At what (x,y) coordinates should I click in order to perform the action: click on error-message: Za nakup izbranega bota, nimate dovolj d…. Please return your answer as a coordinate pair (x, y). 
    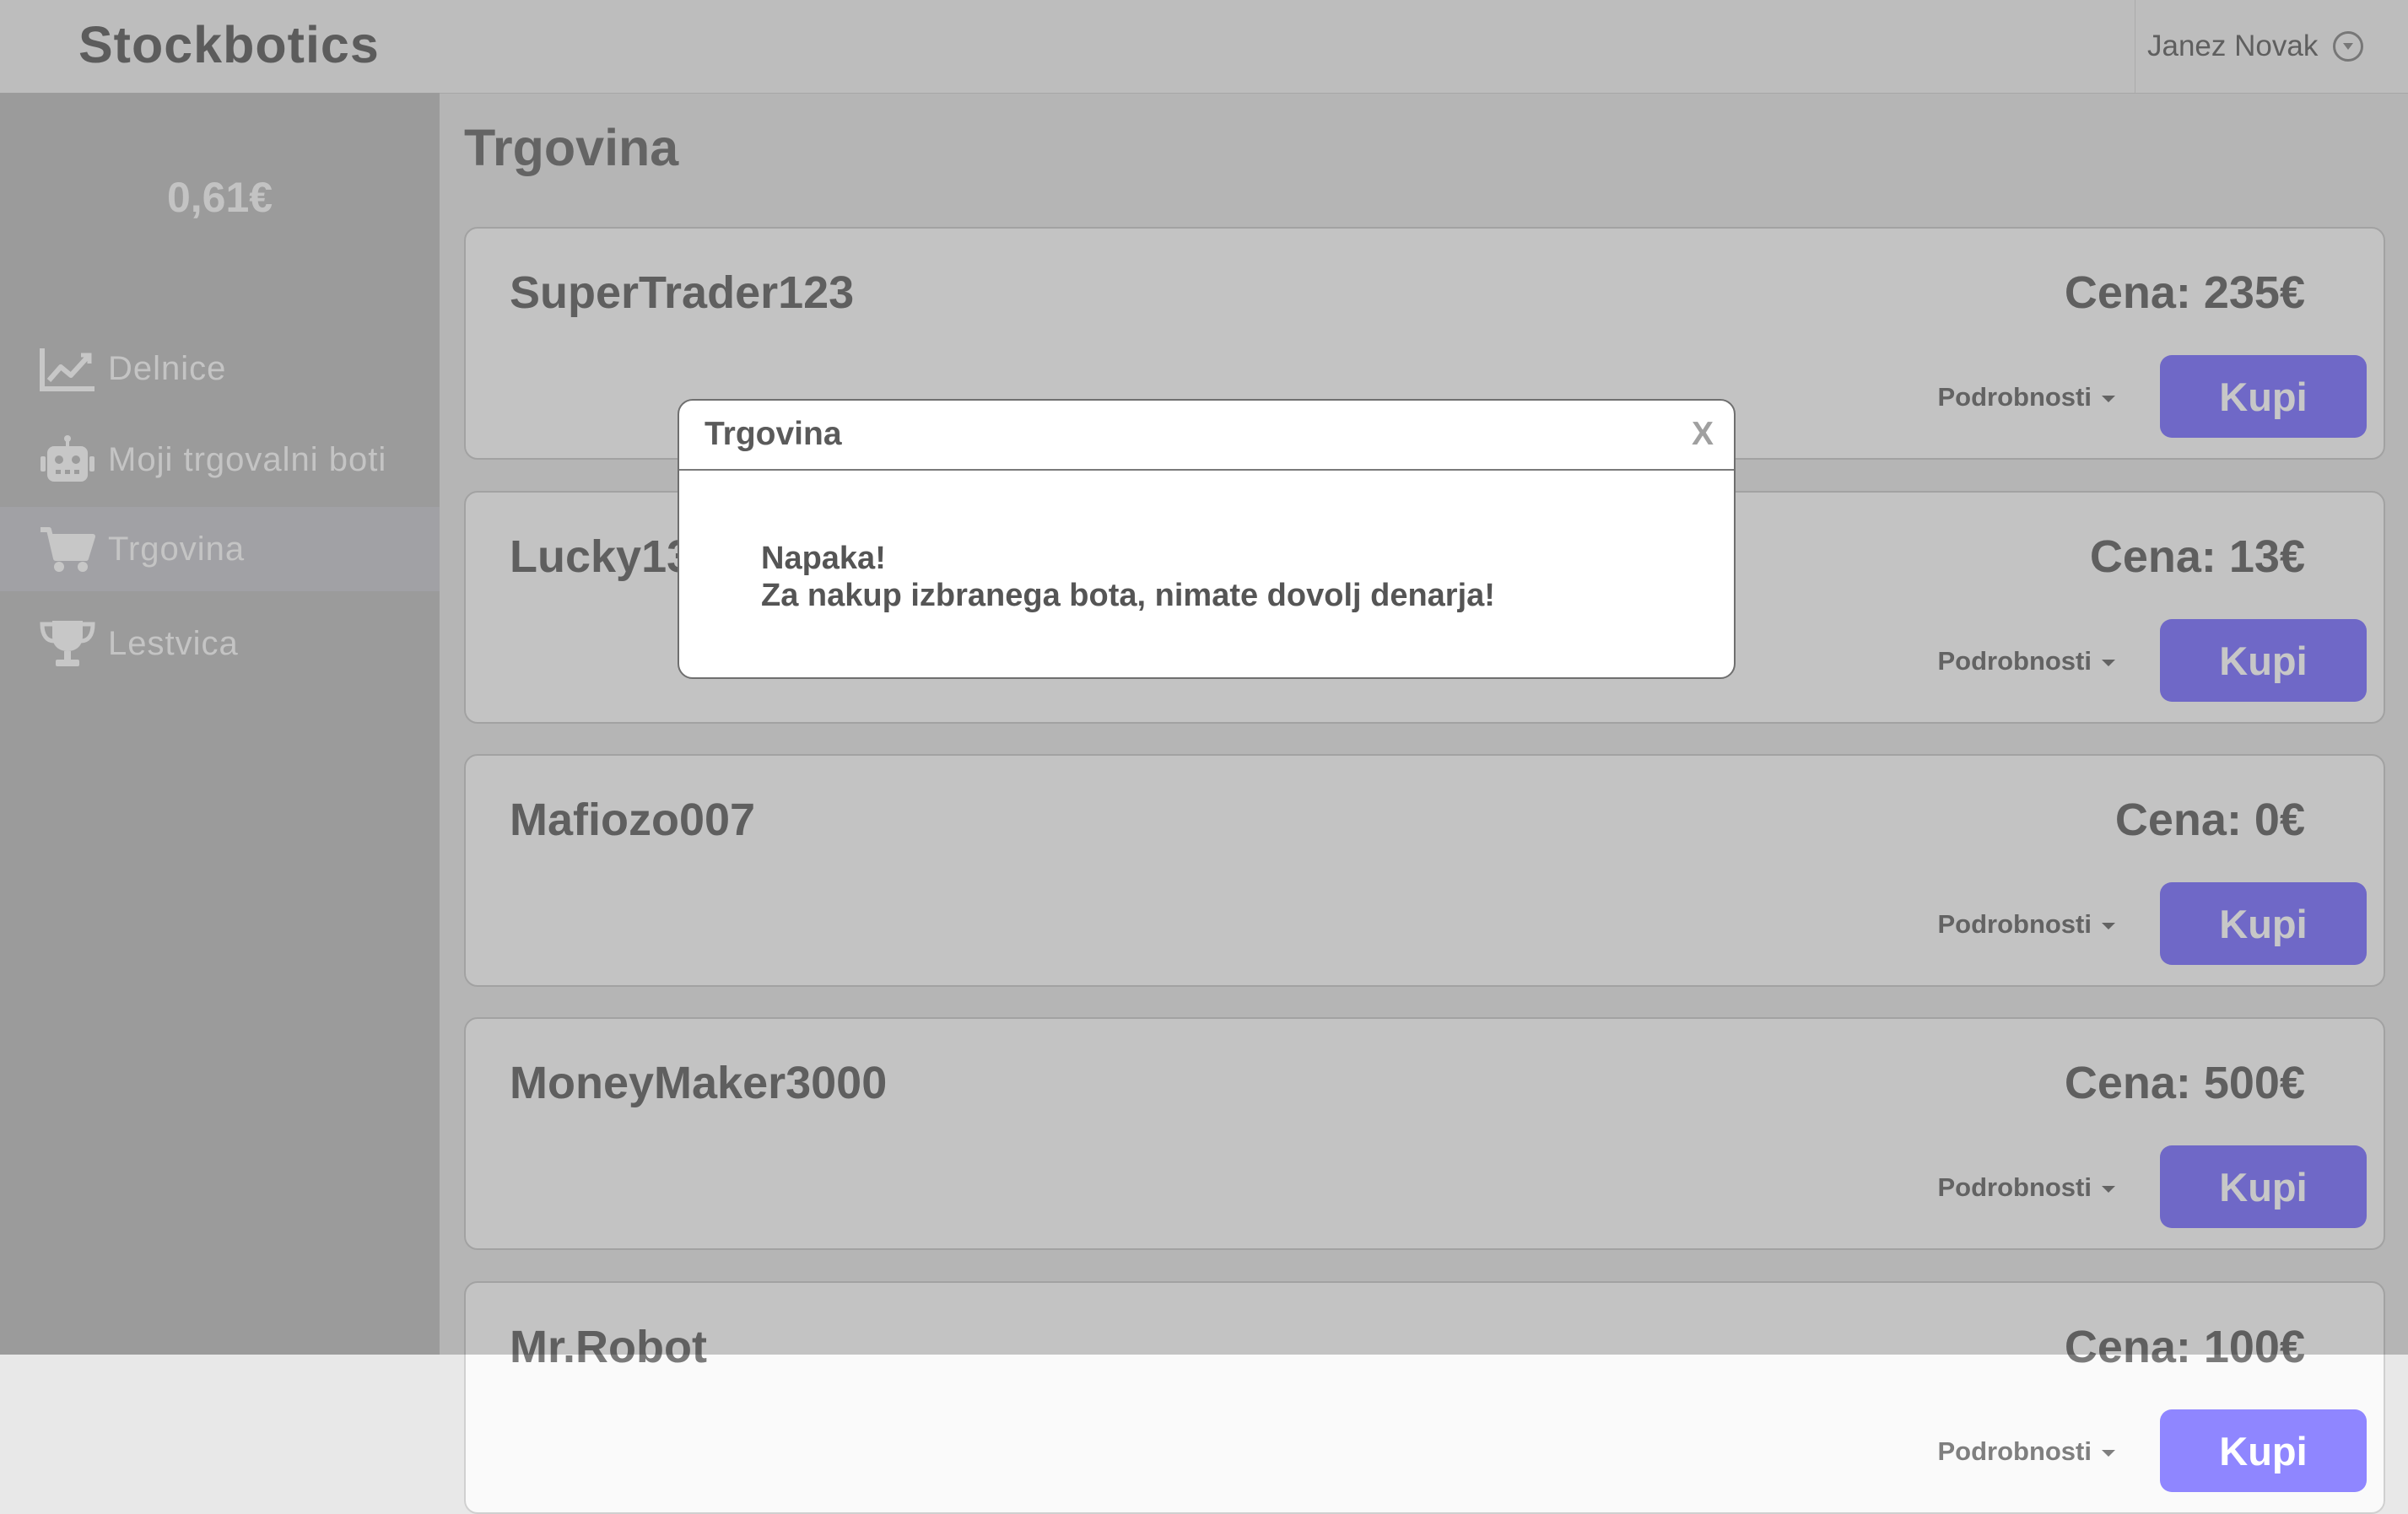
    Looking at the image, I should click on (1128, 596).